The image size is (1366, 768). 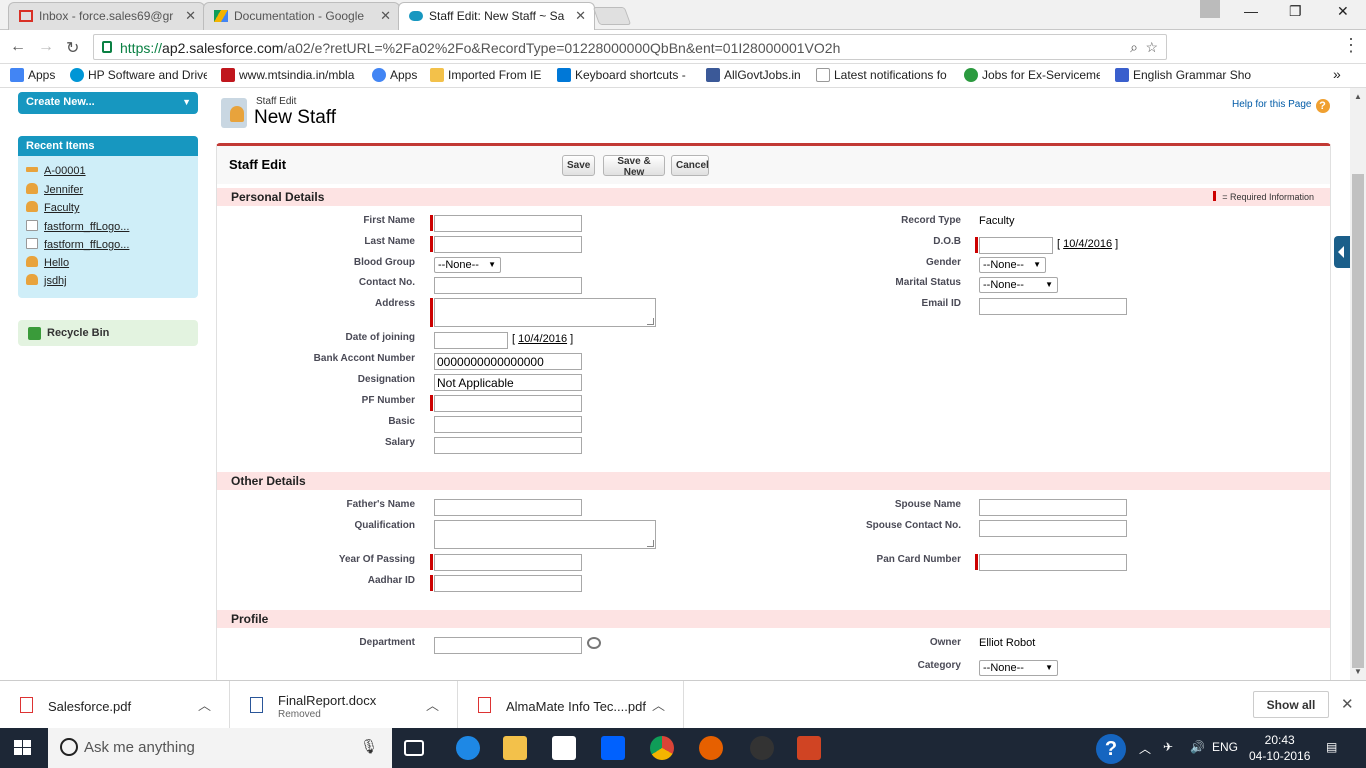 I want to click on date-of-joining-today-link: [ 10/4/2016 ], so click(x=542, y=339).